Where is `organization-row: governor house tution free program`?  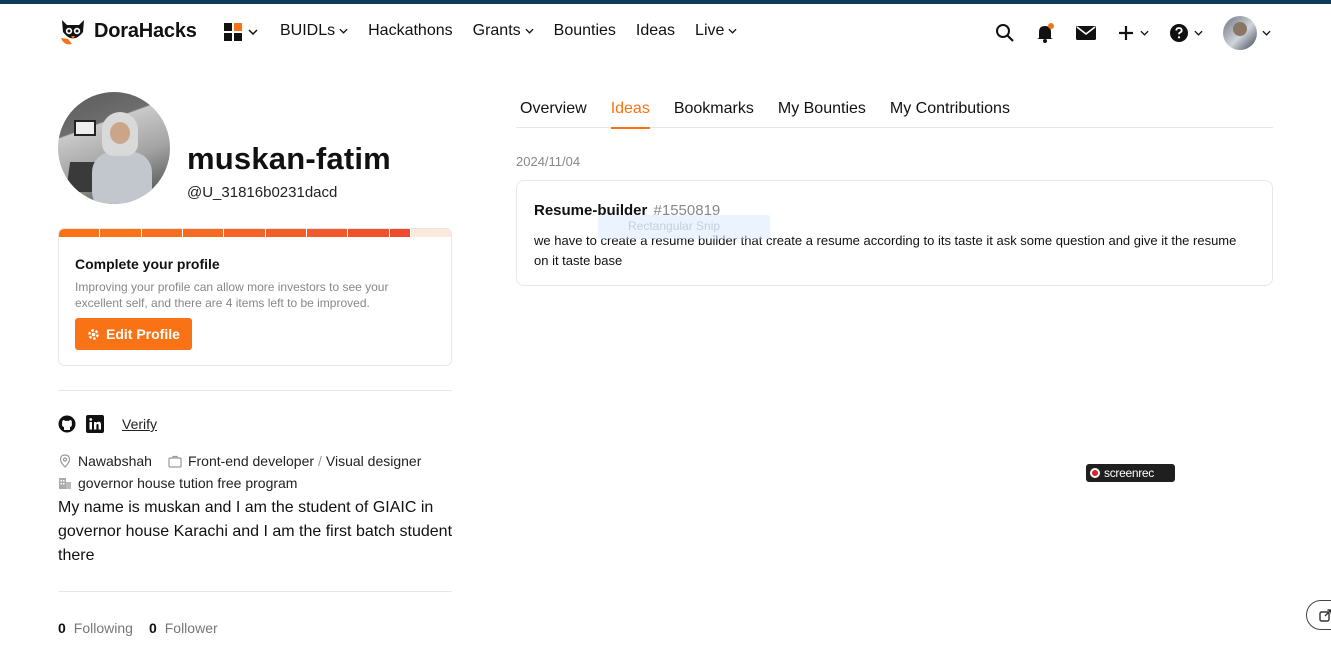
organization-row: governor house tution free program is located at coordinates (177, 483).